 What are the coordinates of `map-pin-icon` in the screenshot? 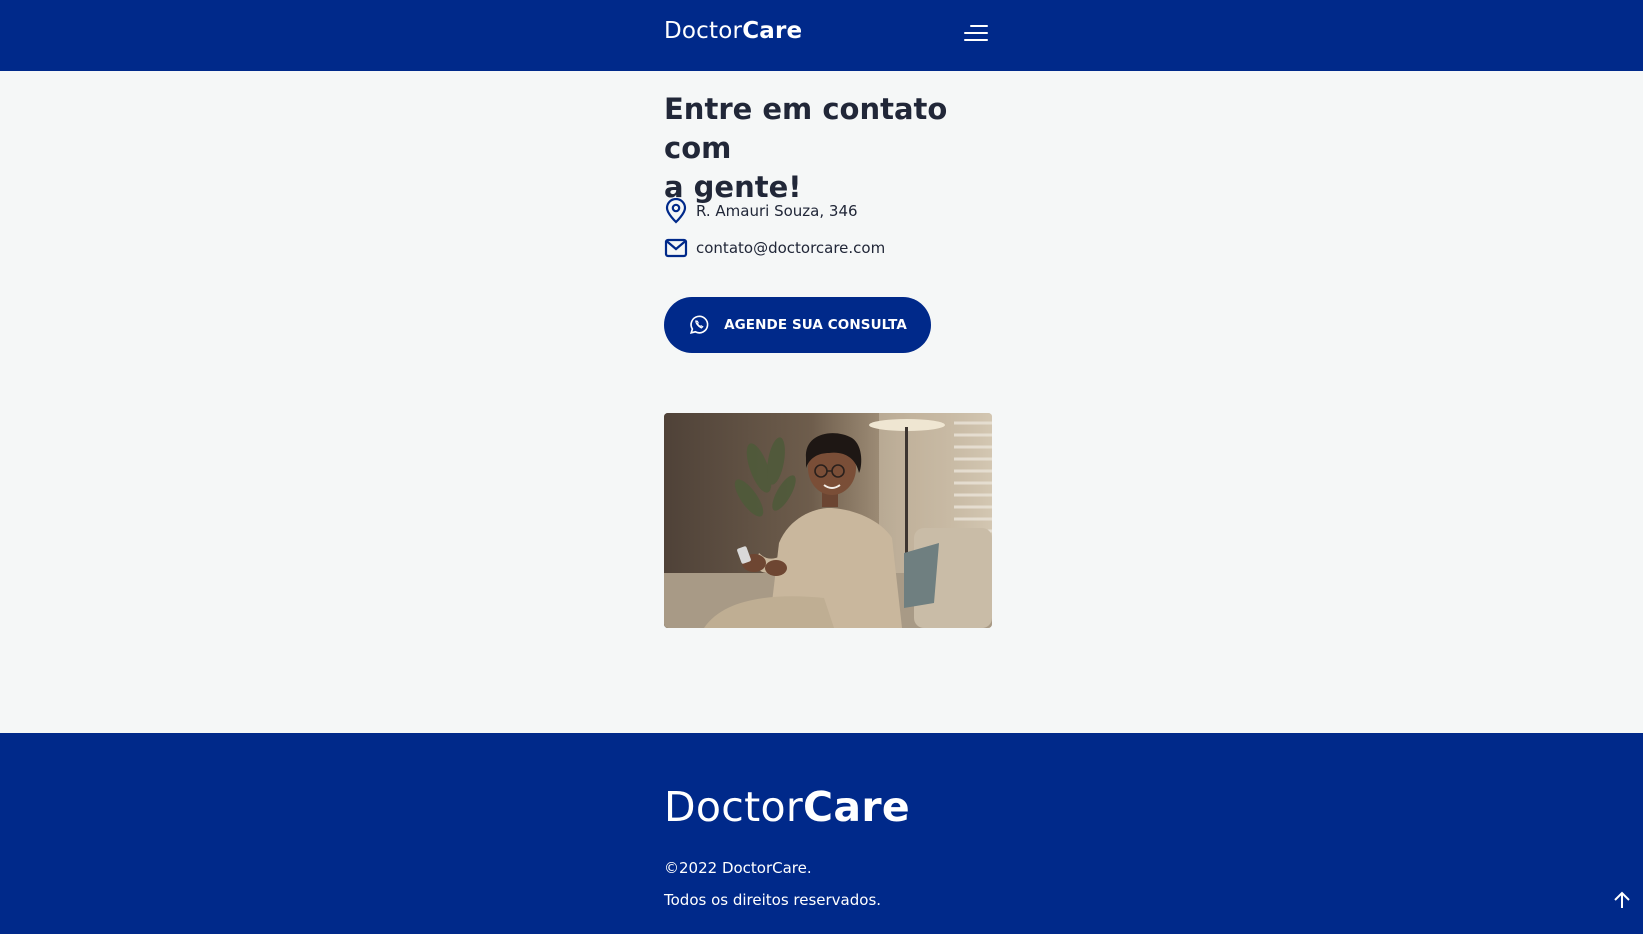 It's located at (676, 211).